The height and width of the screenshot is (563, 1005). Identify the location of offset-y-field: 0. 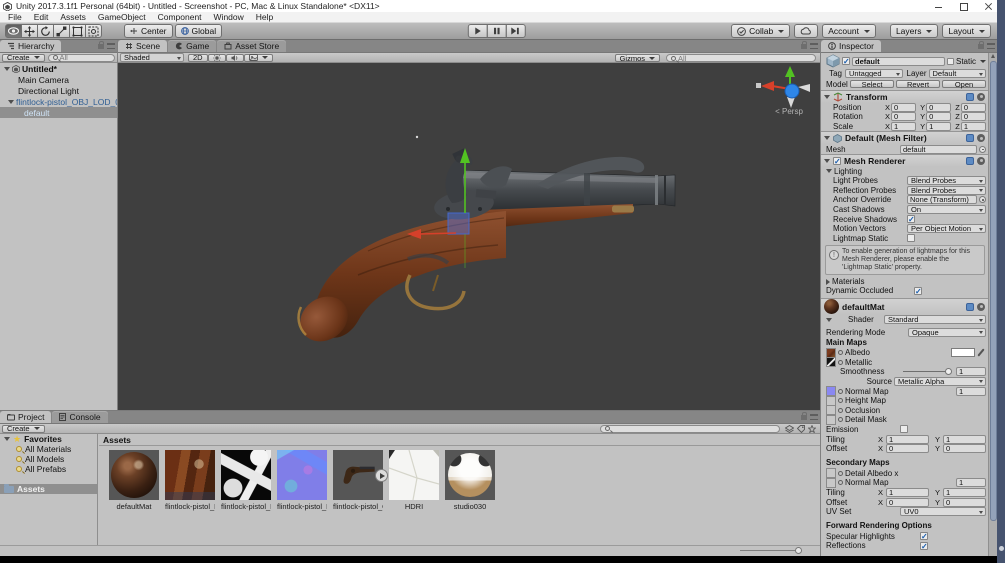
(964, 449).